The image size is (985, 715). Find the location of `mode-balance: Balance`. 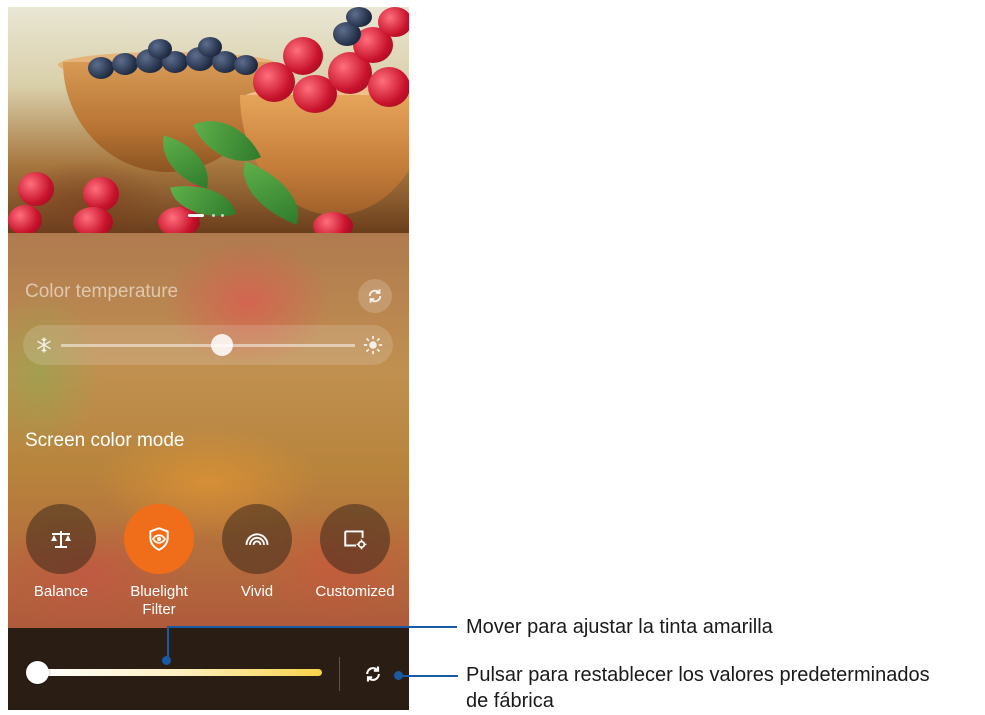

mode-balance: Balance is located at coordinates (61, 552).